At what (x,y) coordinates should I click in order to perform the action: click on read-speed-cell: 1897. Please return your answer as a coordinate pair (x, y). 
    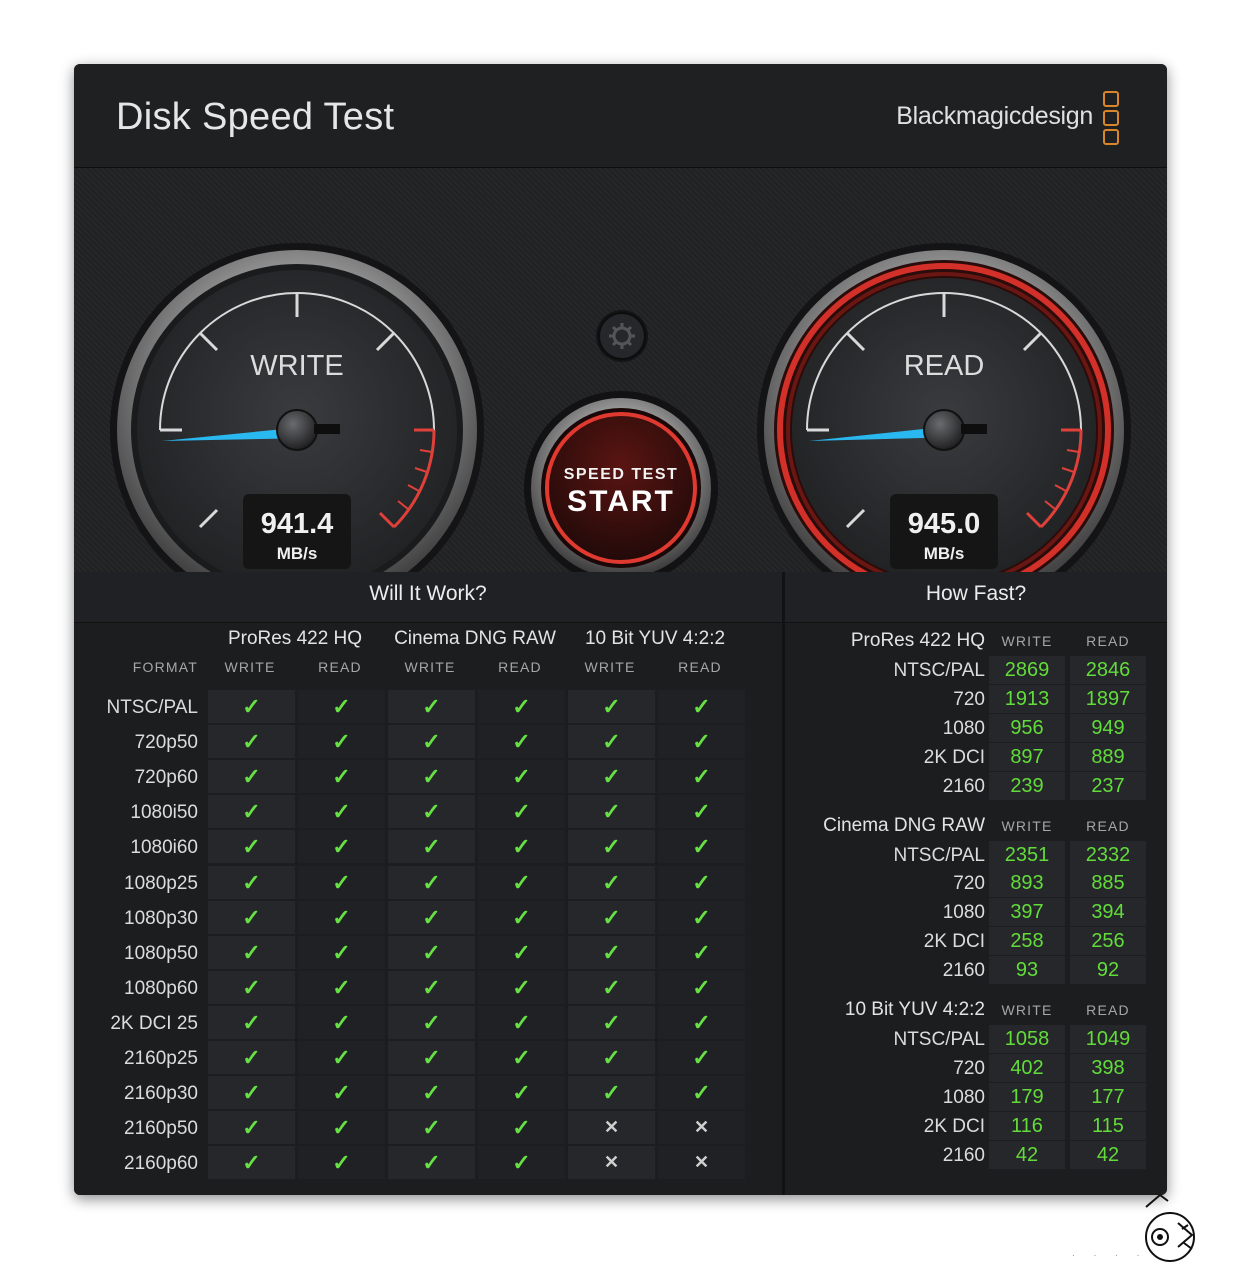
    Looking at the image, I should click on (1108, 698).